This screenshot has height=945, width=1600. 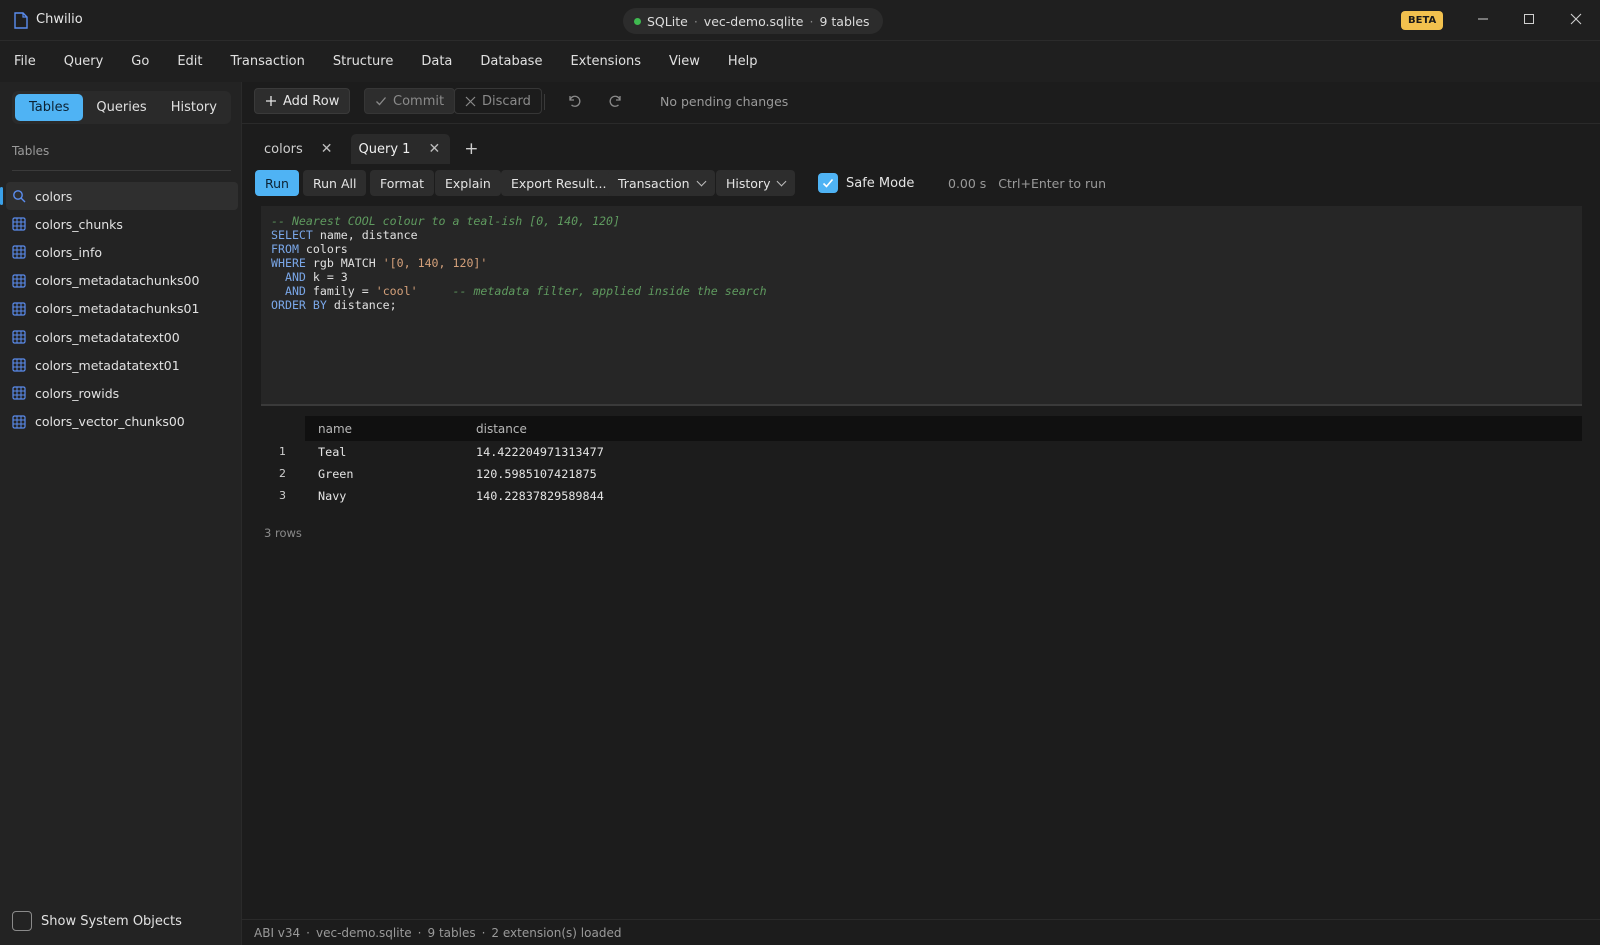 I want to click on history-label: History, so click(x=748, y=183).